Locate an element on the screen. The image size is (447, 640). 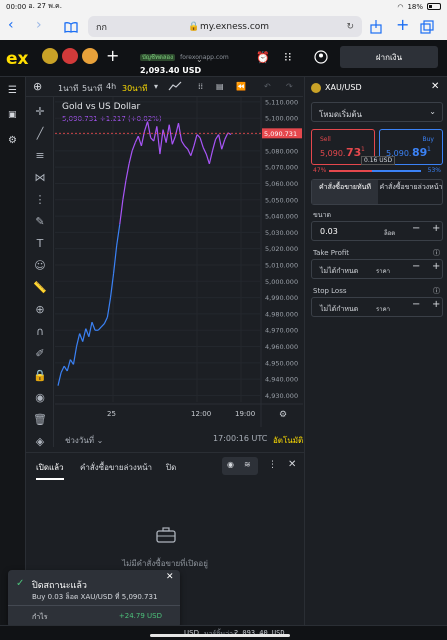
stop-loss-unit: ราคา is located at coordinates (383, 309).